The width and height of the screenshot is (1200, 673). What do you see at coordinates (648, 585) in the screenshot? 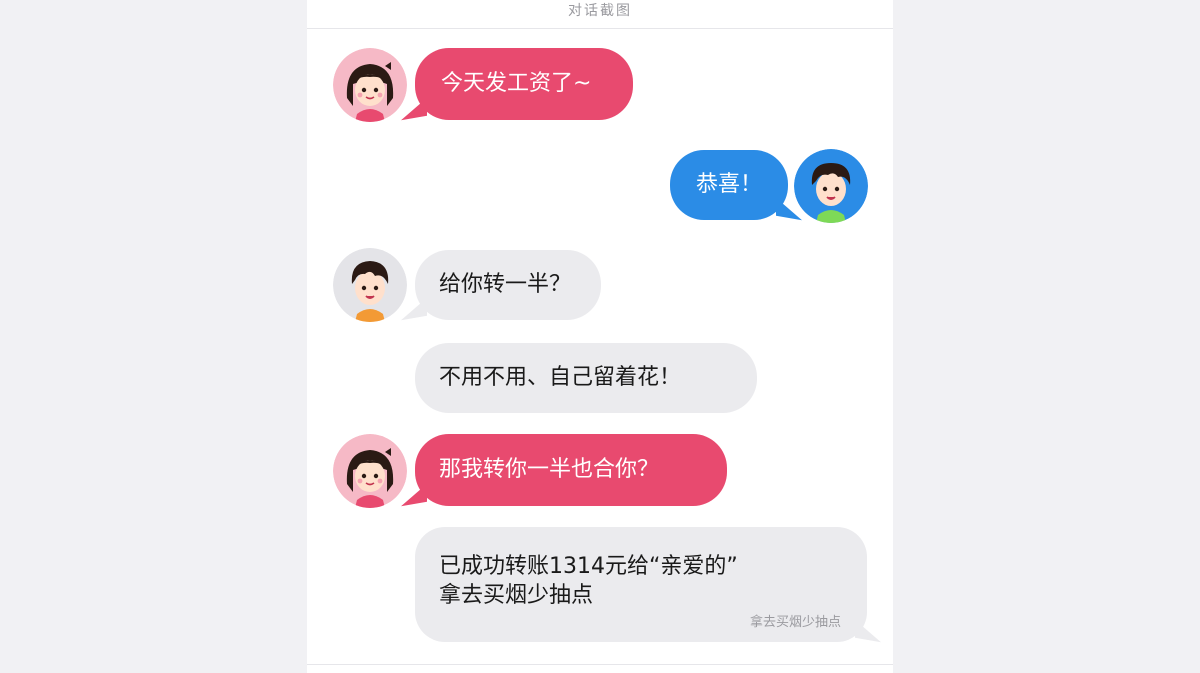
I see `message-bubble-6: 已成功转账1314元给“亲爱的” 拿去买烟少抽点 拿去买烟少抽点` at bounding box center [648, 585].